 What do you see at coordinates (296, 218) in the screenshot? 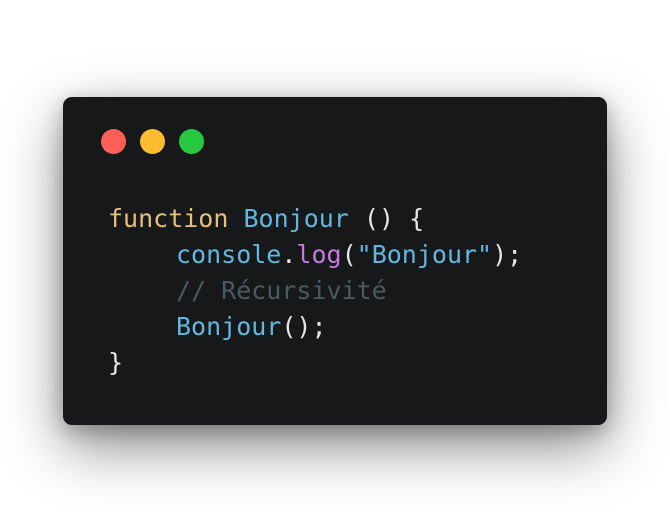
I see `function-name: Bonjour` at bounding box center [296, 218].